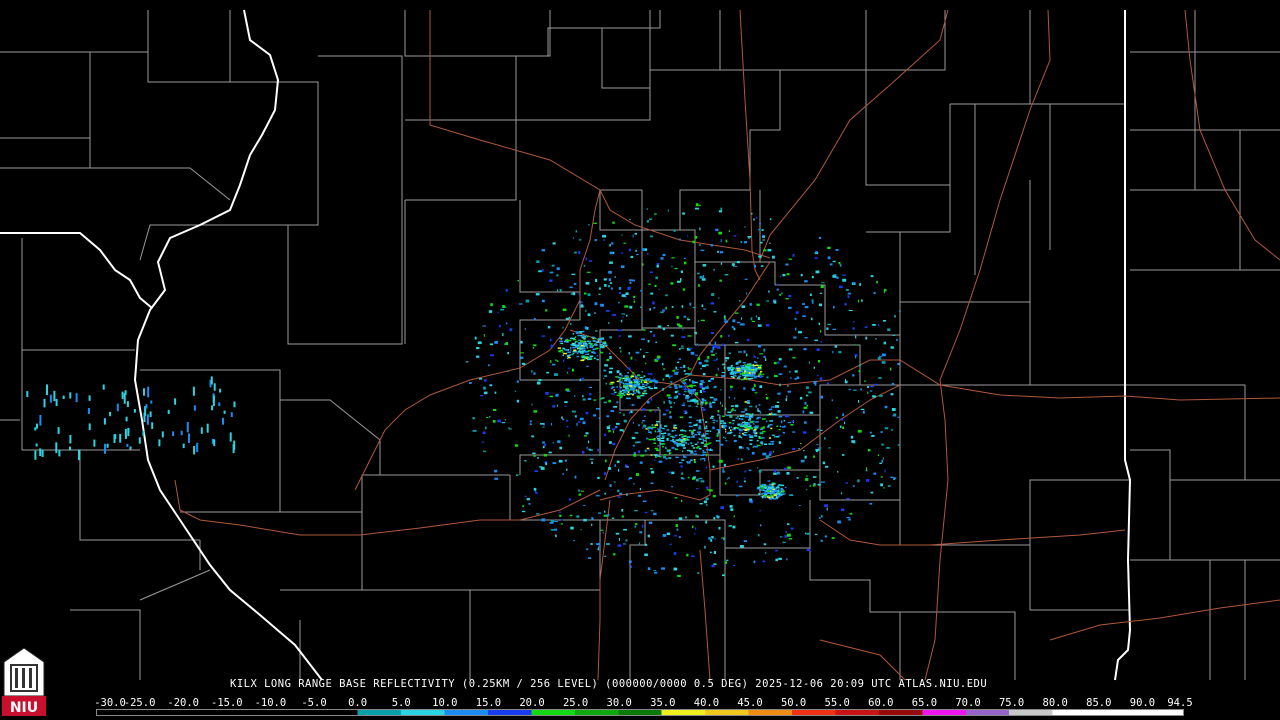  What do you see at coordinates (837, 703) in the screenshot?
I see `scale-label: 55.0` at bounding box center [837, 703].